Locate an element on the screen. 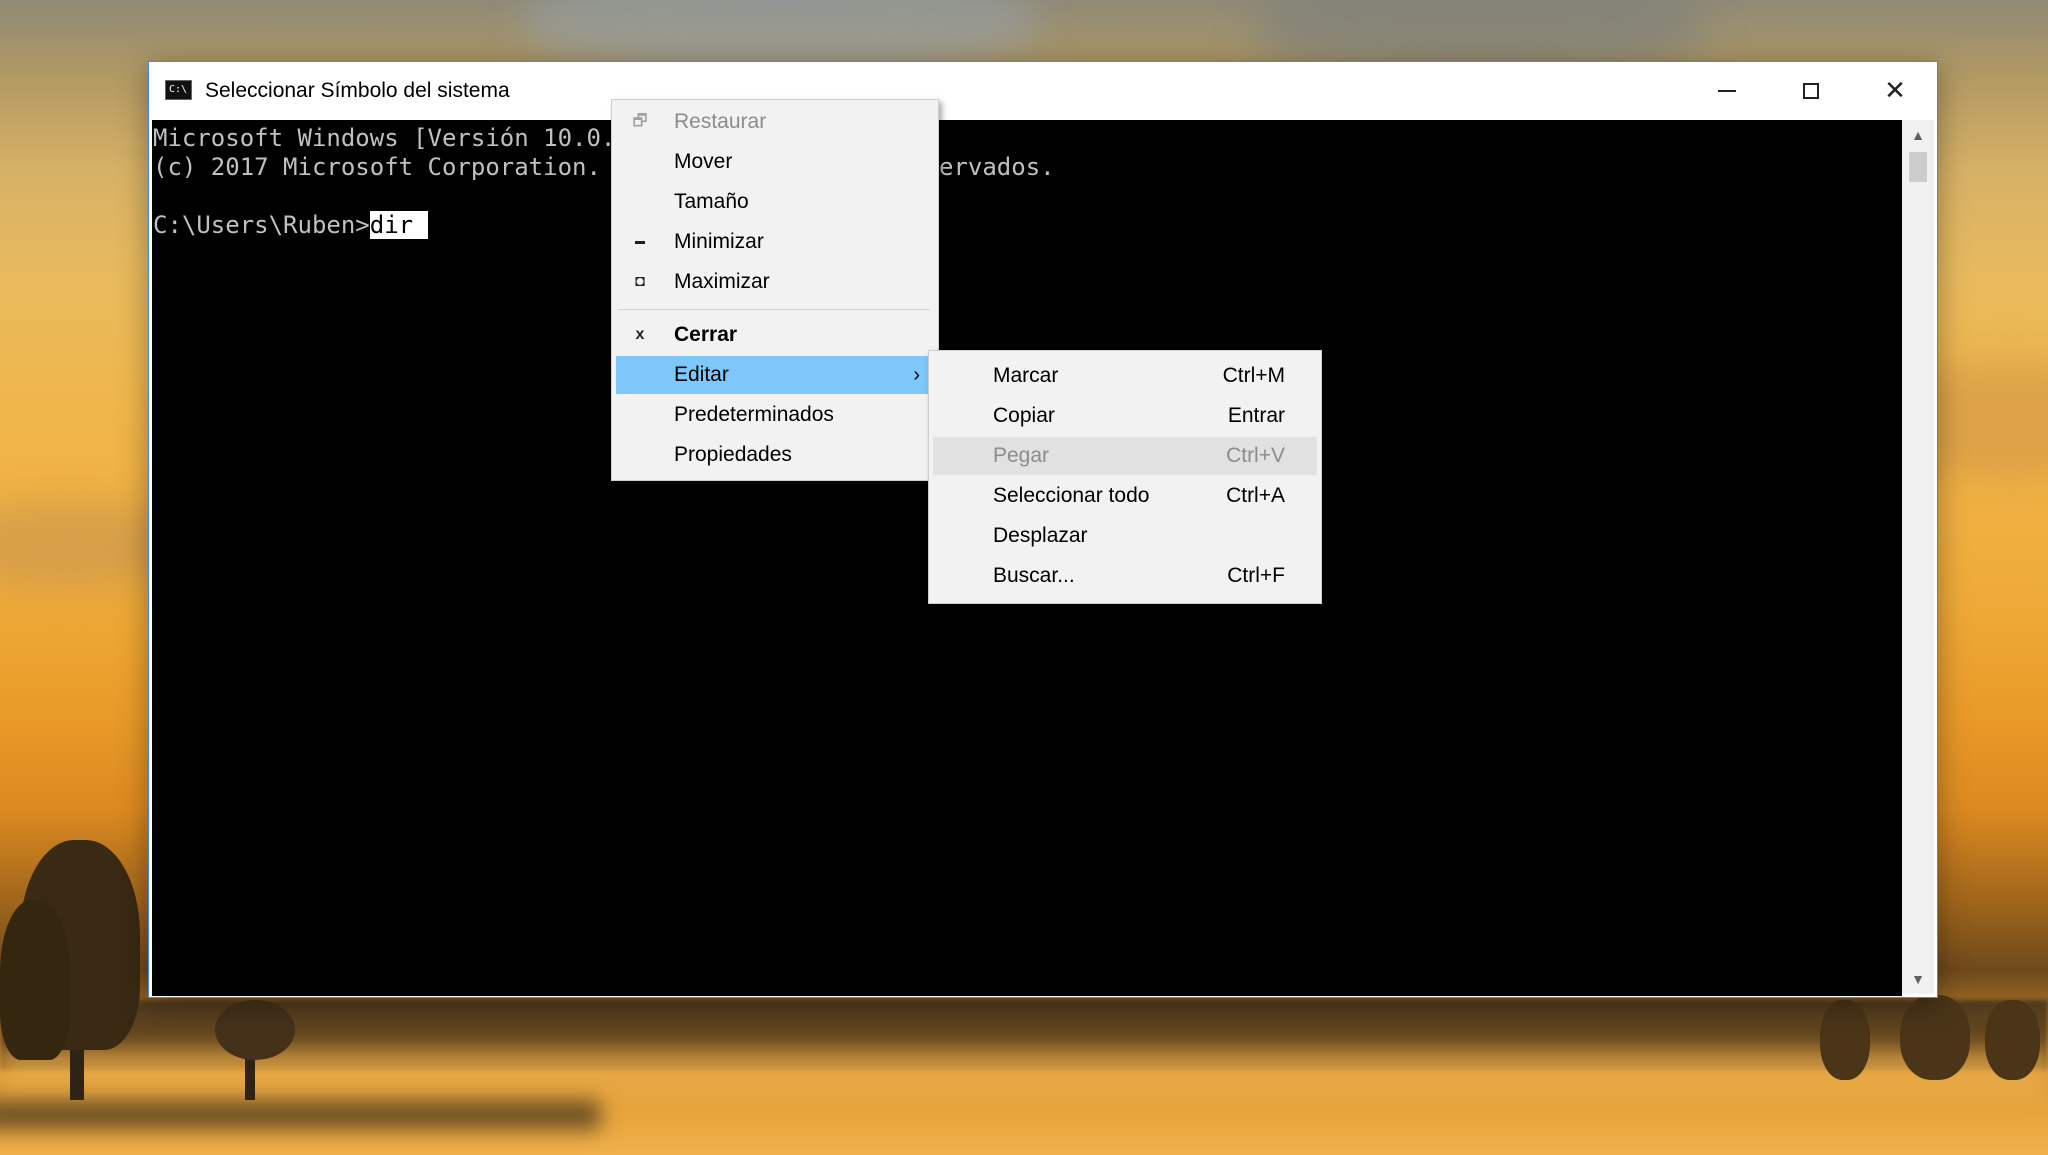  menu-item-label: Seleccionar todo is located at coordinates (1071, 495).